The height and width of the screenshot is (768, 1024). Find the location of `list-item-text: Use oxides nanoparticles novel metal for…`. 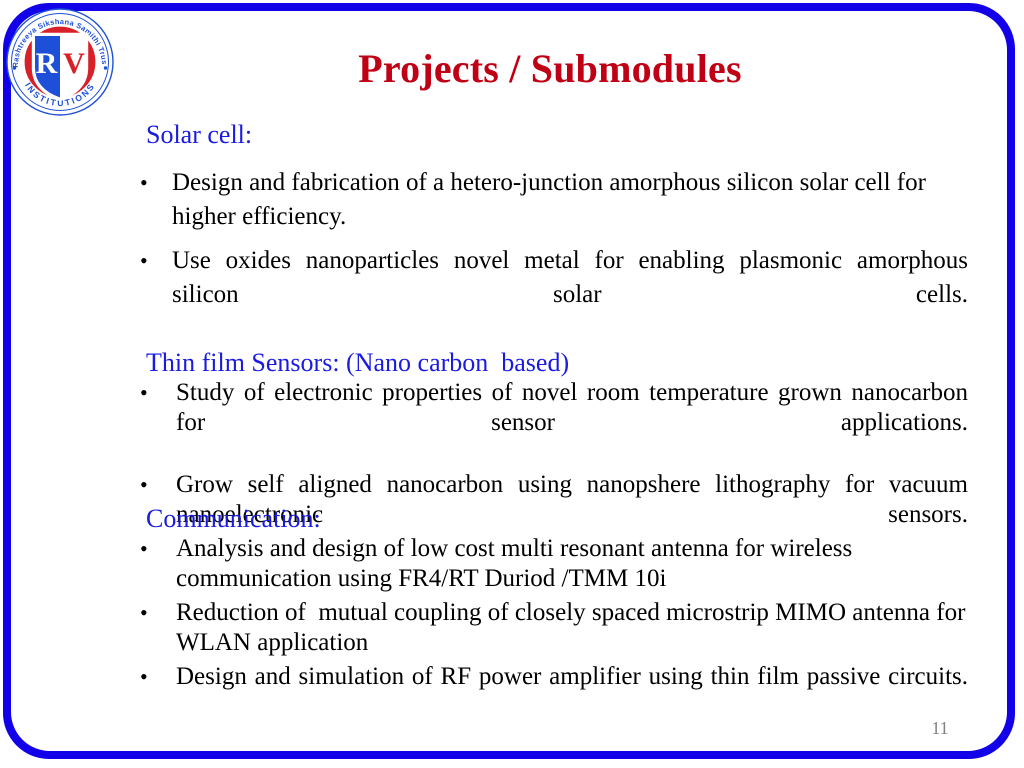

list-item-text: Use oxides nanoparticles novel metal for… is located at coordinates (573, 277).